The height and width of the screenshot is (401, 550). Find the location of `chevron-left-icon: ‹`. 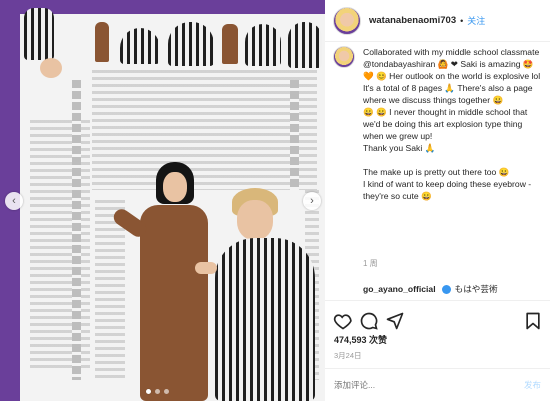

chevron-left-icon: ‹ is located at coordinates (14, 201).